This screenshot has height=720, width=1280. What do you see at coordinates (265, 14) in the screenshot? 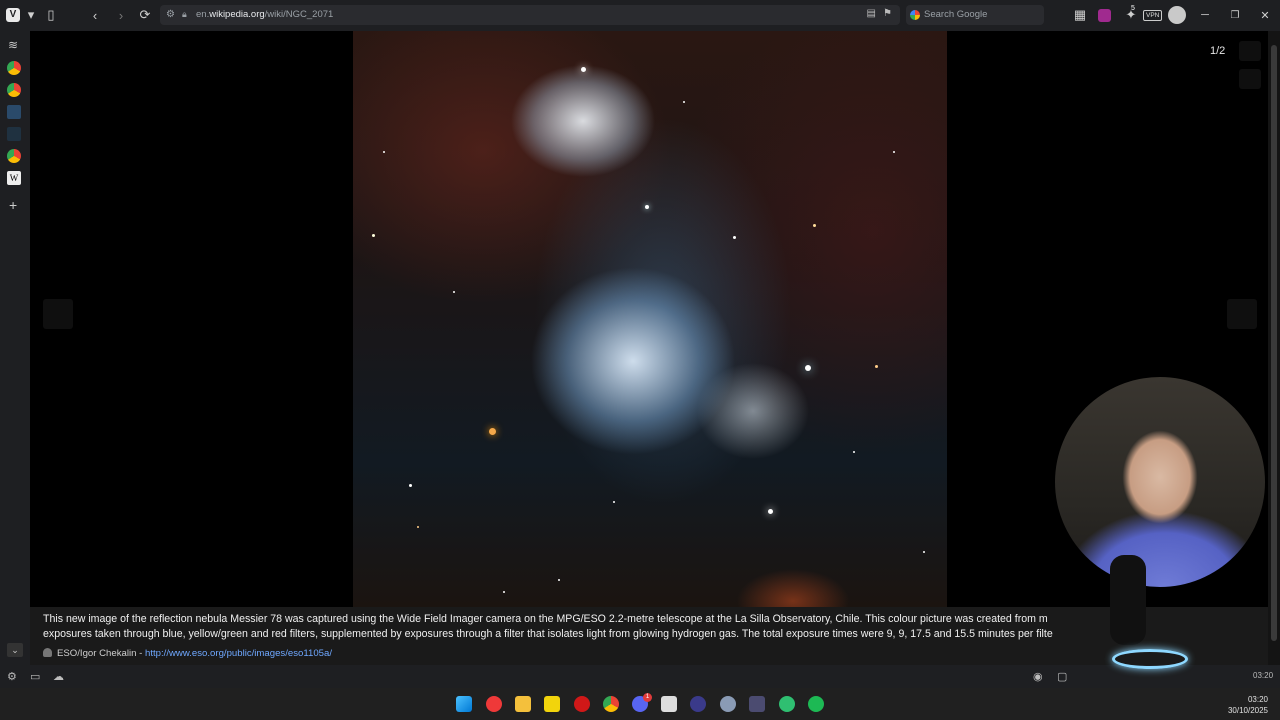
I see `address-url: en.wikipedia.org/wiki/NGC_2071` at bounding box center [265, 14].